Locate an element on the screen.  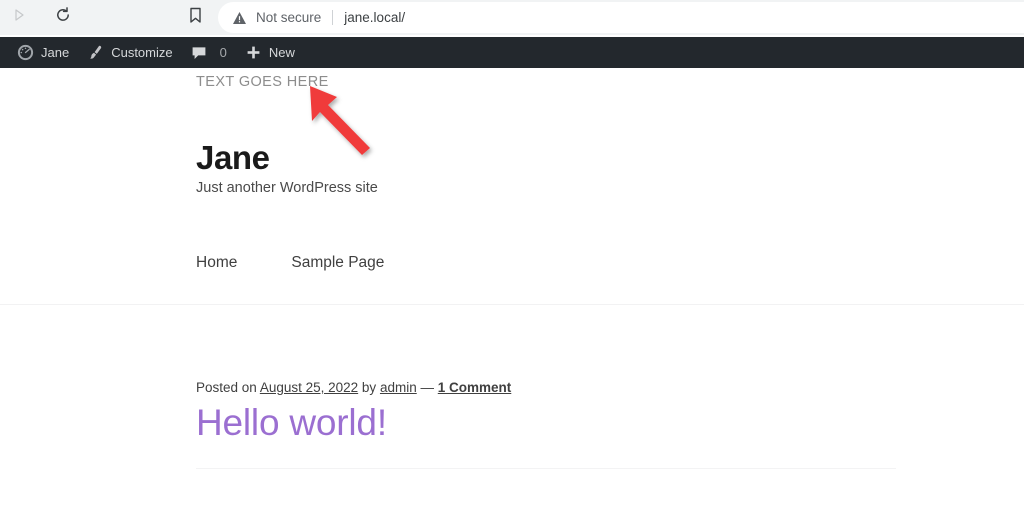
site-title: Jane is located at coordinates (233, 158).